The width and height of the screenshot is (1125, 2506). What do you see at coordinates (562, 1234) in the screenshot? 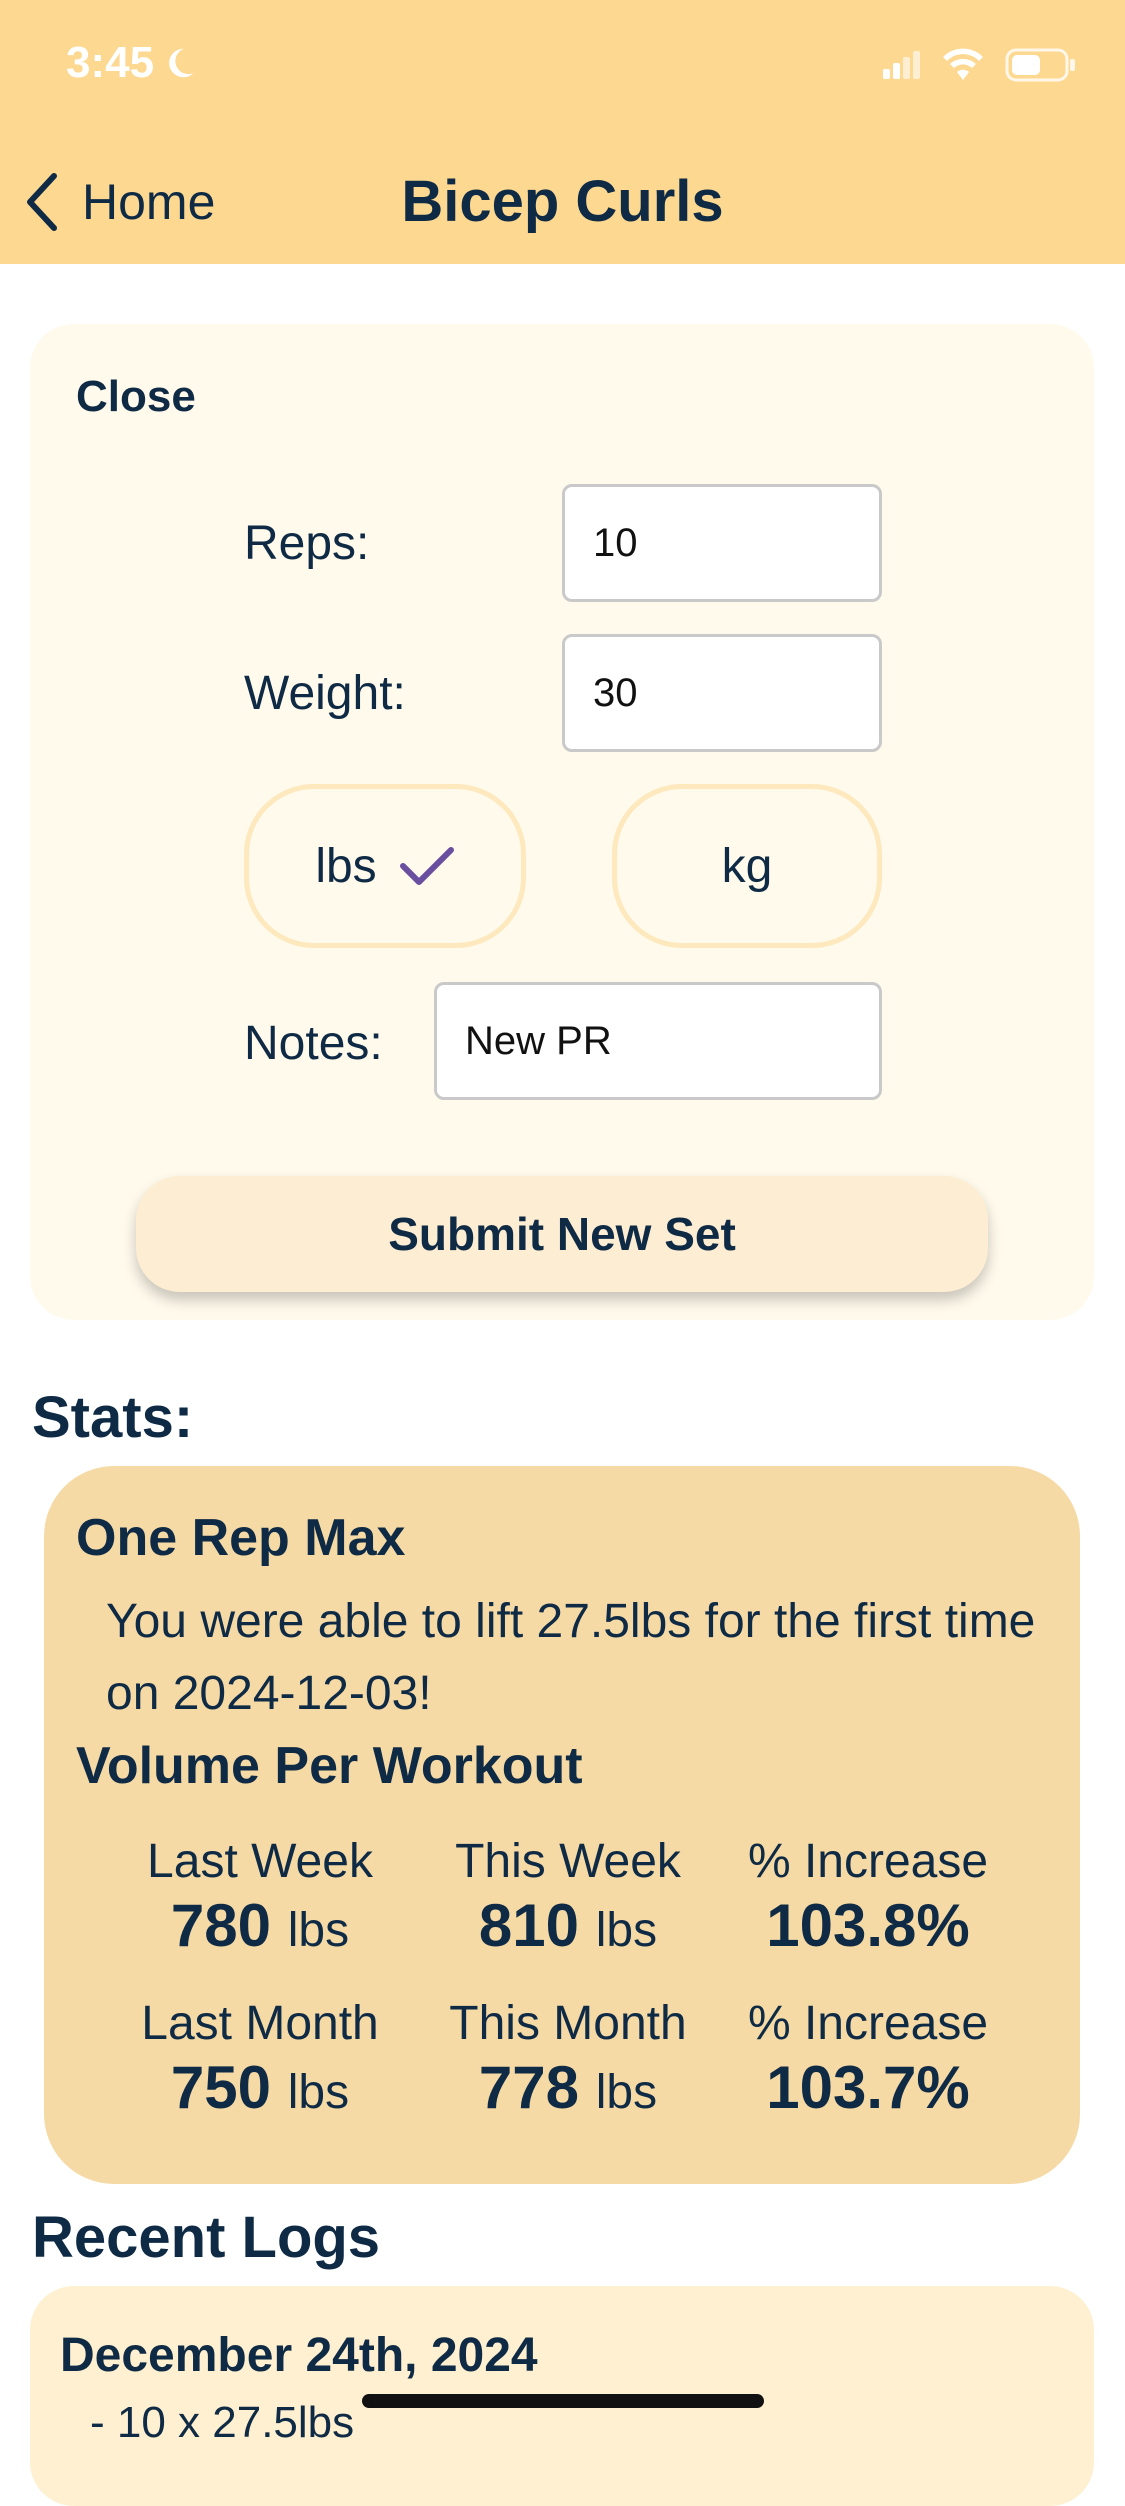
I see `submit-new-set-button: Submit New Set` at bounding box center [562, 1234].